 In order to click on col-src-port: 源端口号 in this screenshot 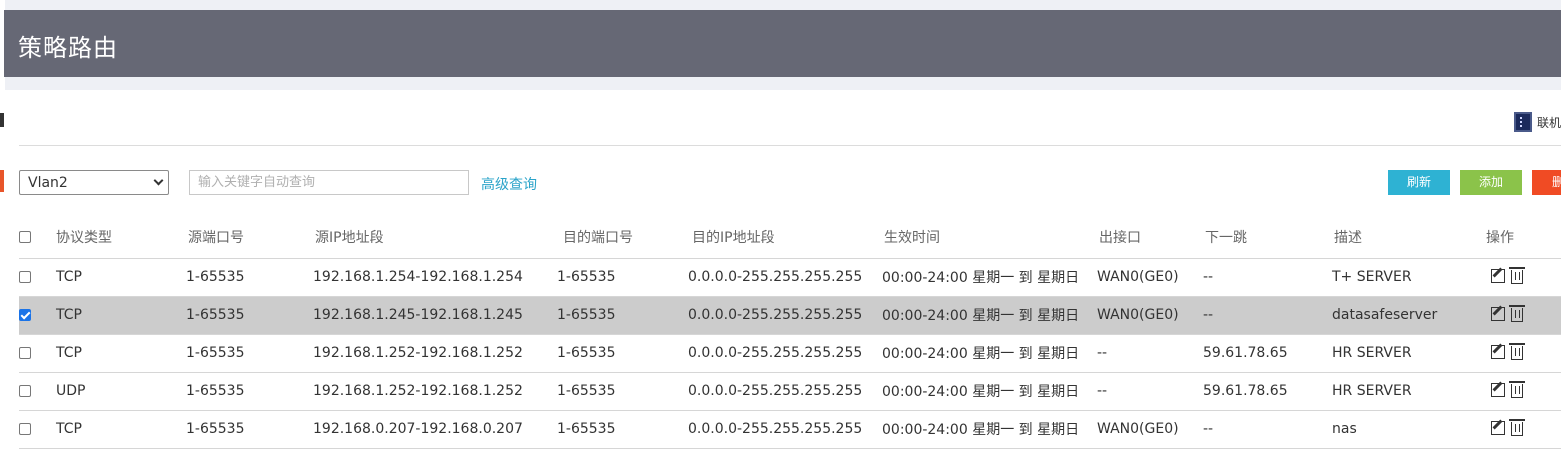, I will do `click(248, 237)`.